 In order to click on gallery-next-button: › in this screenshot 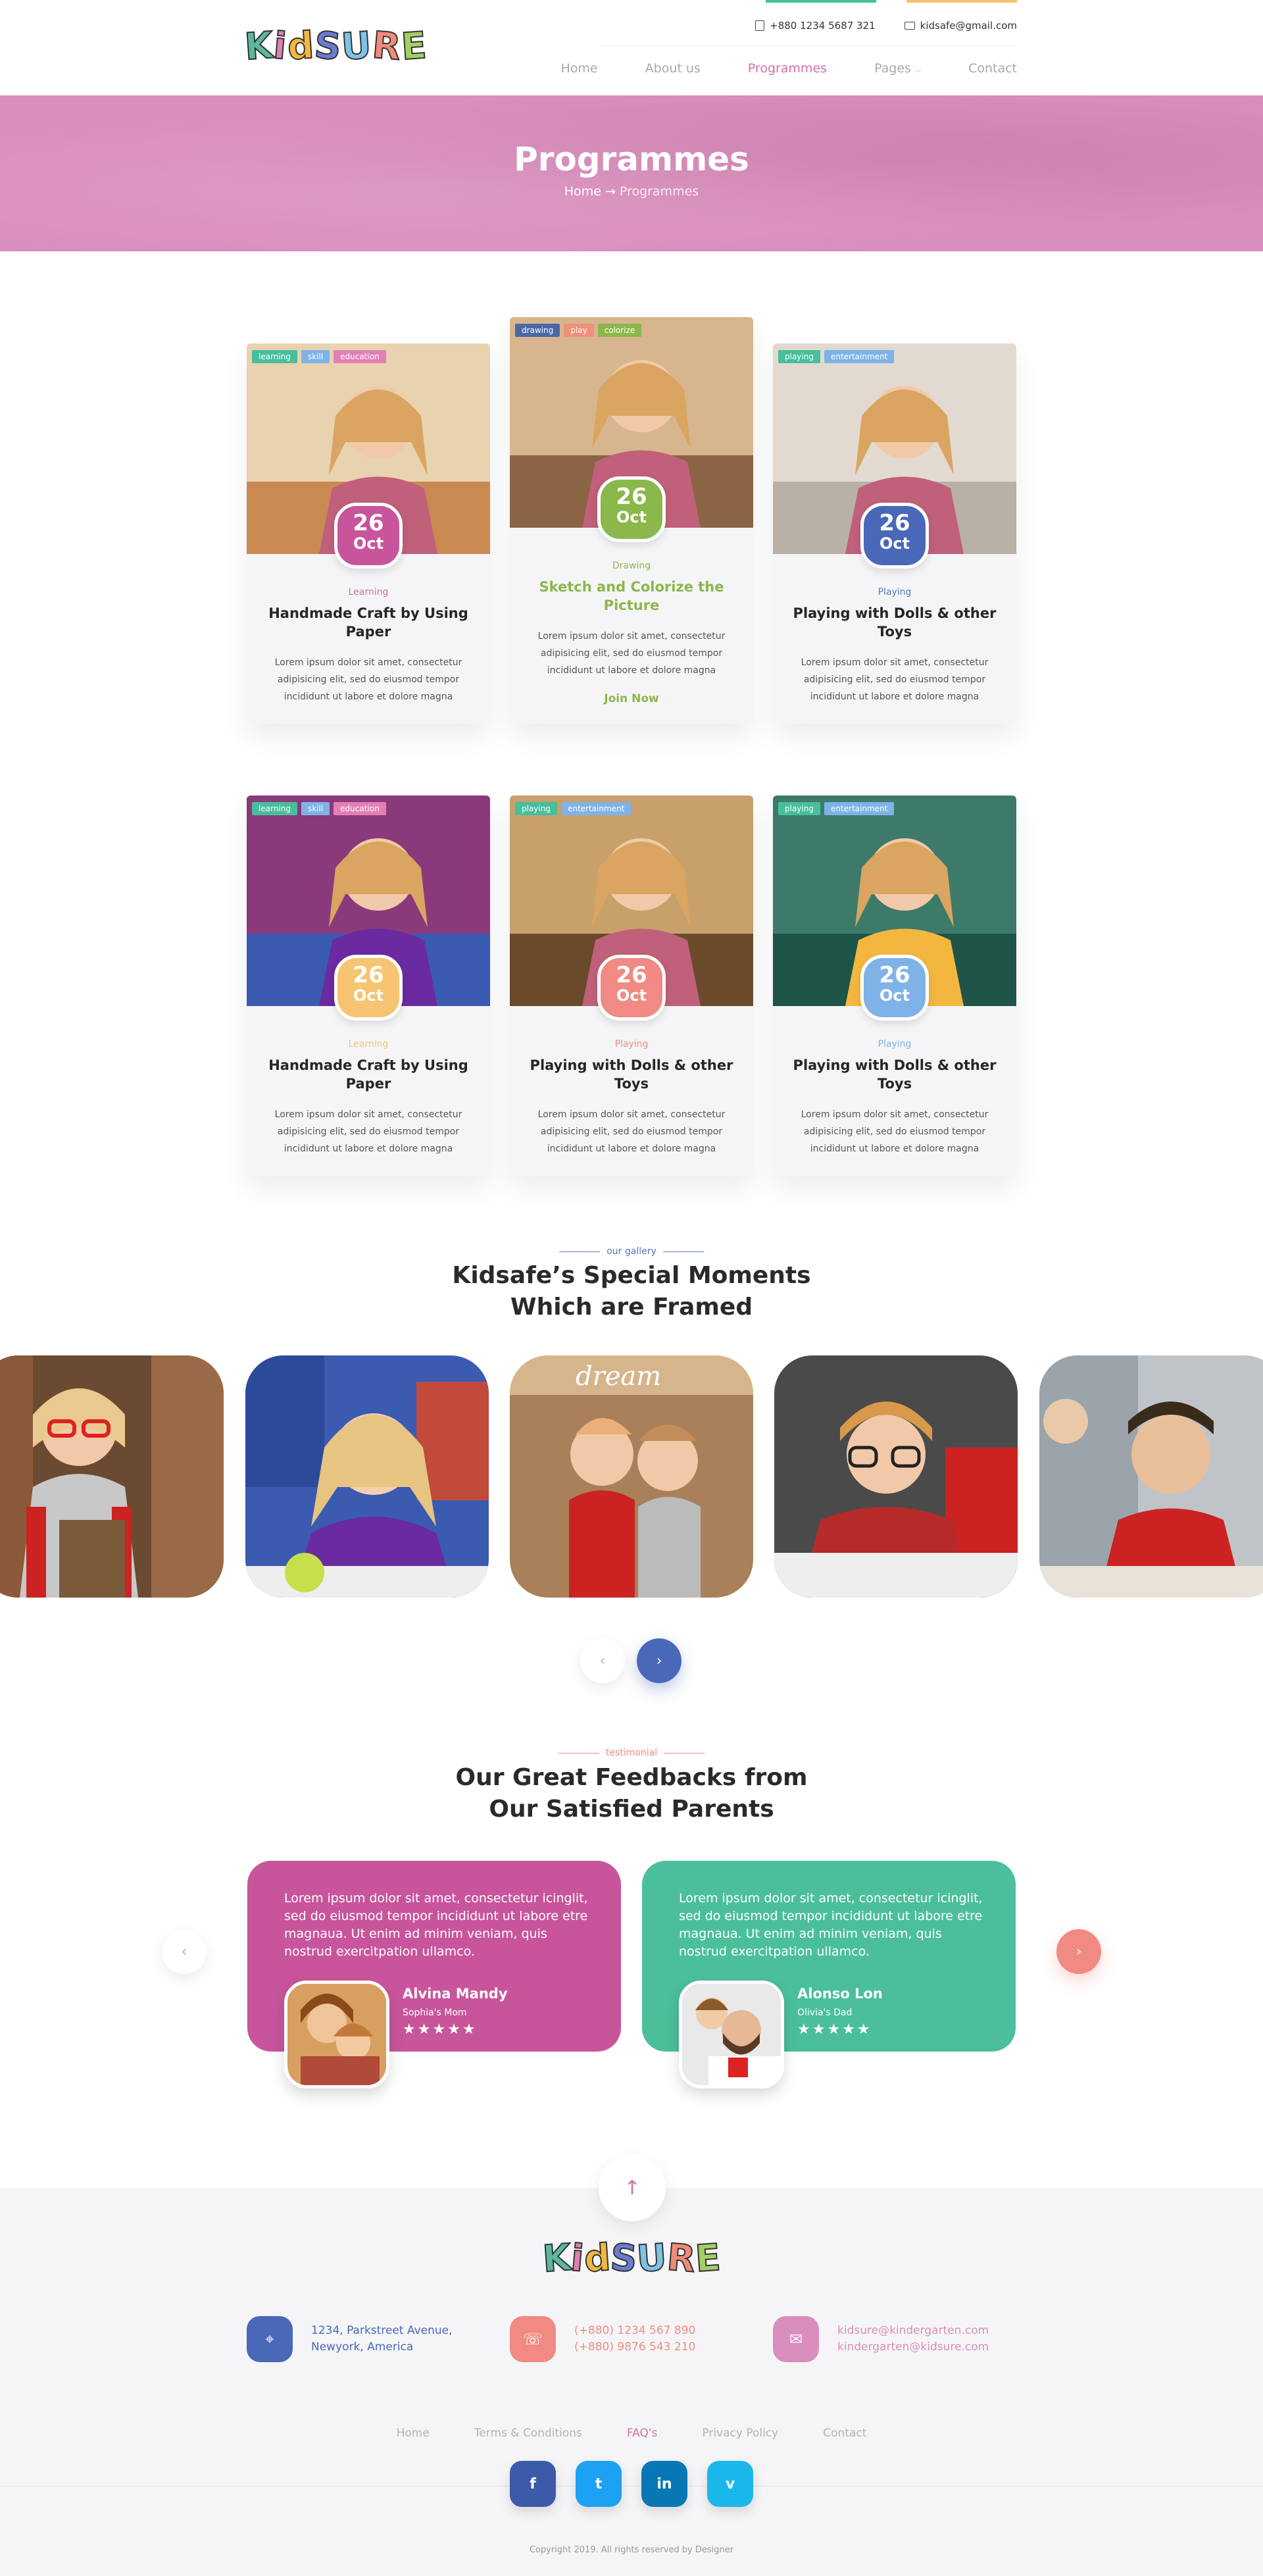, I will do `click(659, 1660)`.